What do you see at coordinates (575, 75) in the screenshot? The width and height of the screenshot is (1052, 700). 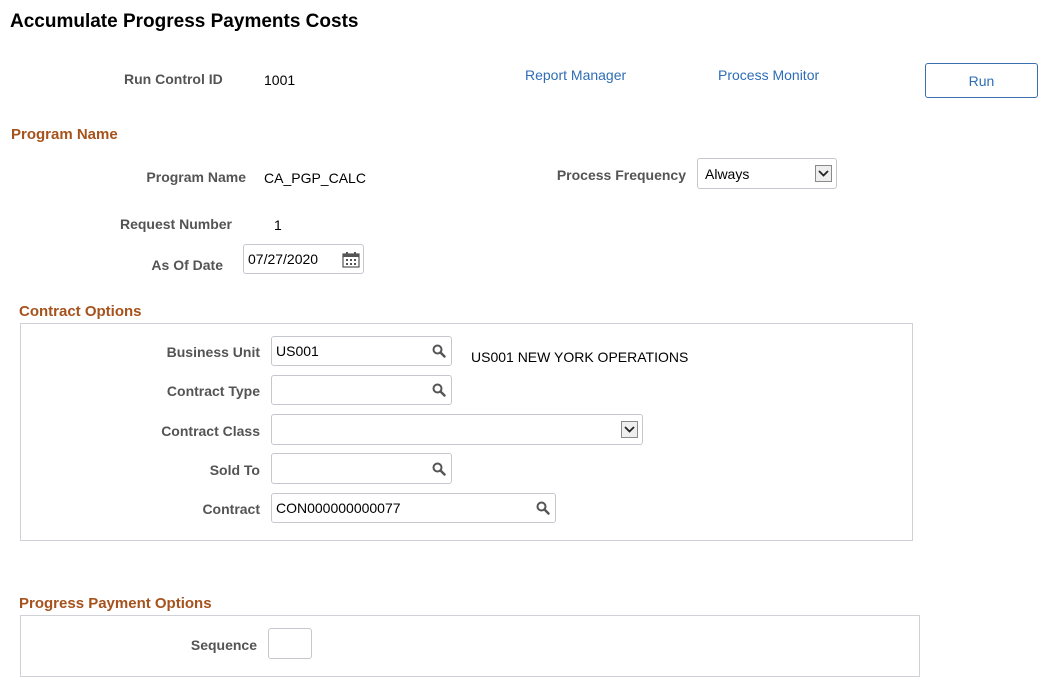 I see `report-manager-link: Report Manager` at bounding box center [575, 75].